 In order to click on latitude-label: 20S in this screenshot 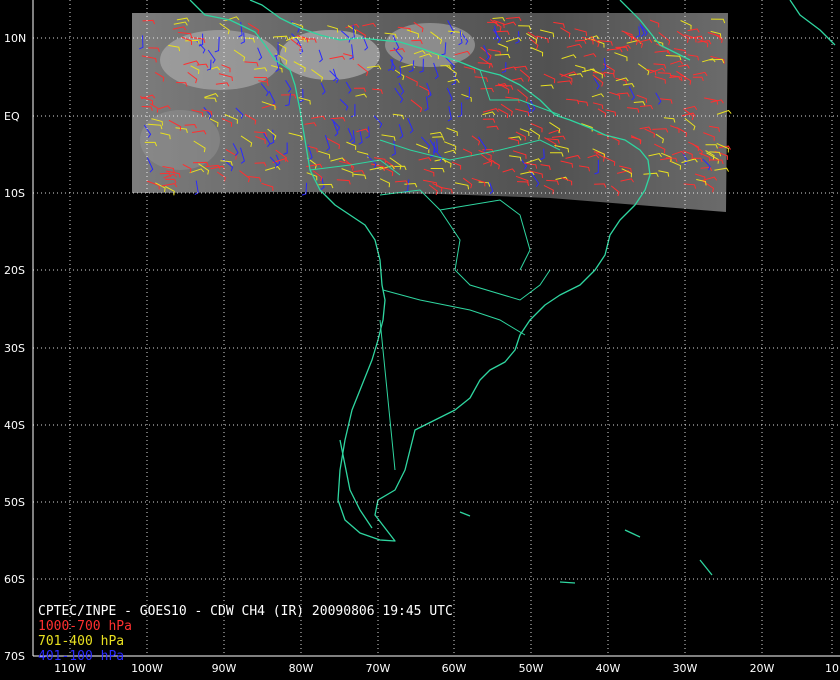, I will do `click(14, 270)`.